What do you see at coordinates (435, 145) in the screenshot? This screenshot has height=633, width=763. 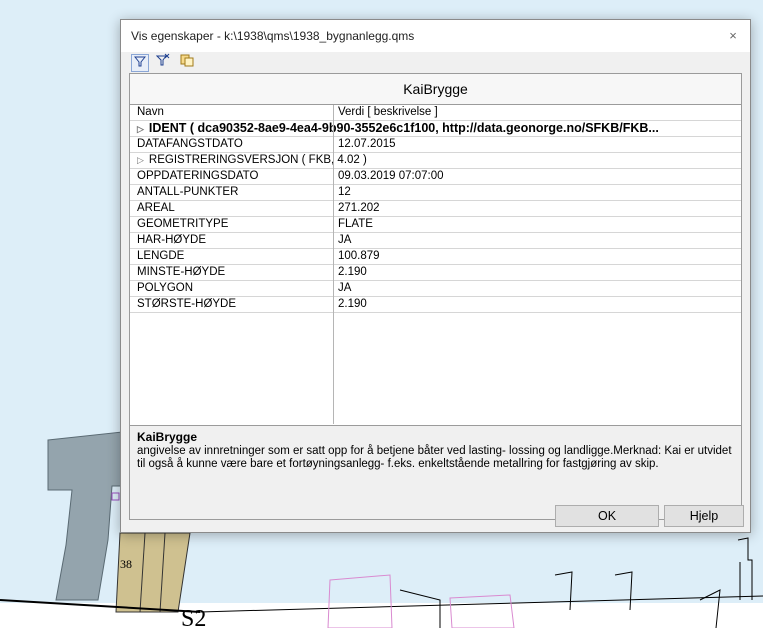 I see `table-row: DATAFANGSTDATO 12.07.2015` at bounding box center [435, 145].